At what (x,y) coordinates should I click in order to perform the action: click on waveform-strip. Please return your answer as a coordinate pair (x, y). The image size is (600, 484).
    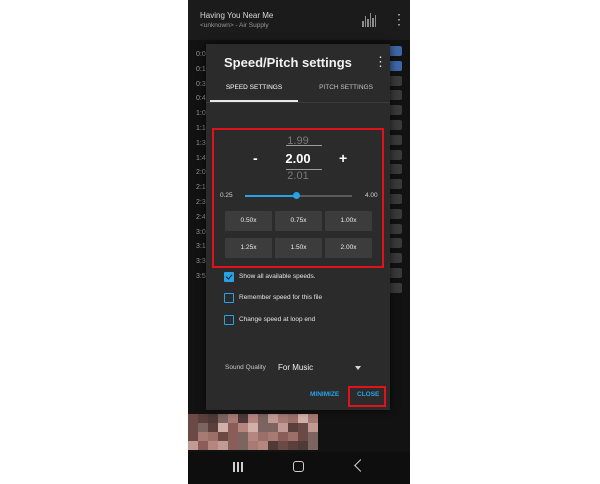
    Looking at the image, I should click on (395, 178).